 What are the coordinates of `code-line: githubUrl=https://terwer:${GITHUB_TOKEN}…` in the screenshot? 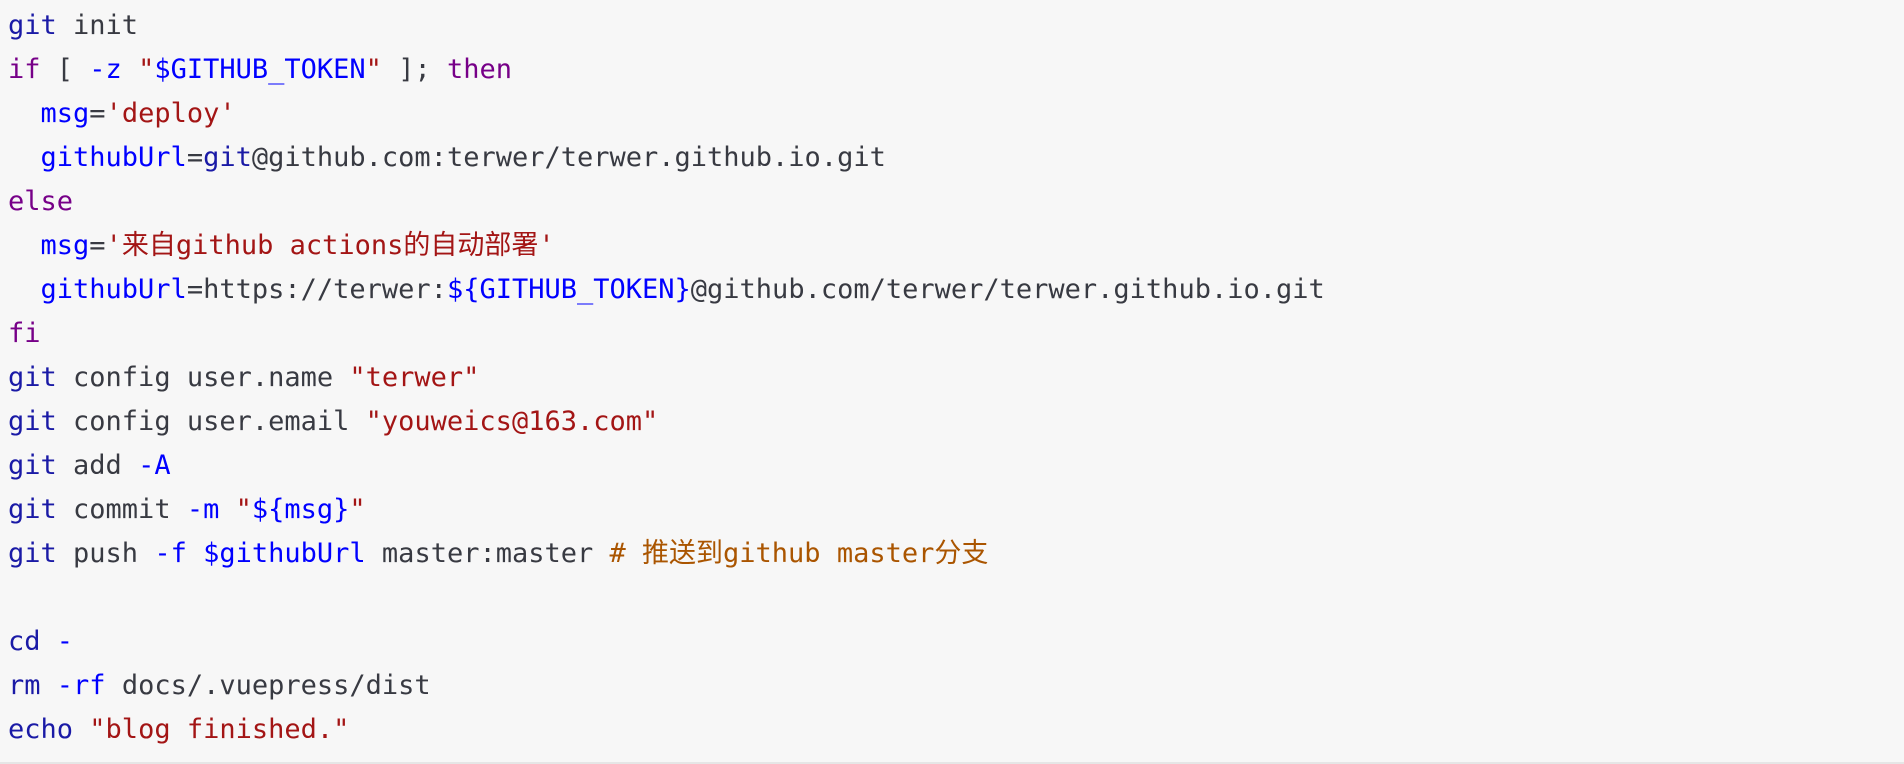 It's located at (956, 290).